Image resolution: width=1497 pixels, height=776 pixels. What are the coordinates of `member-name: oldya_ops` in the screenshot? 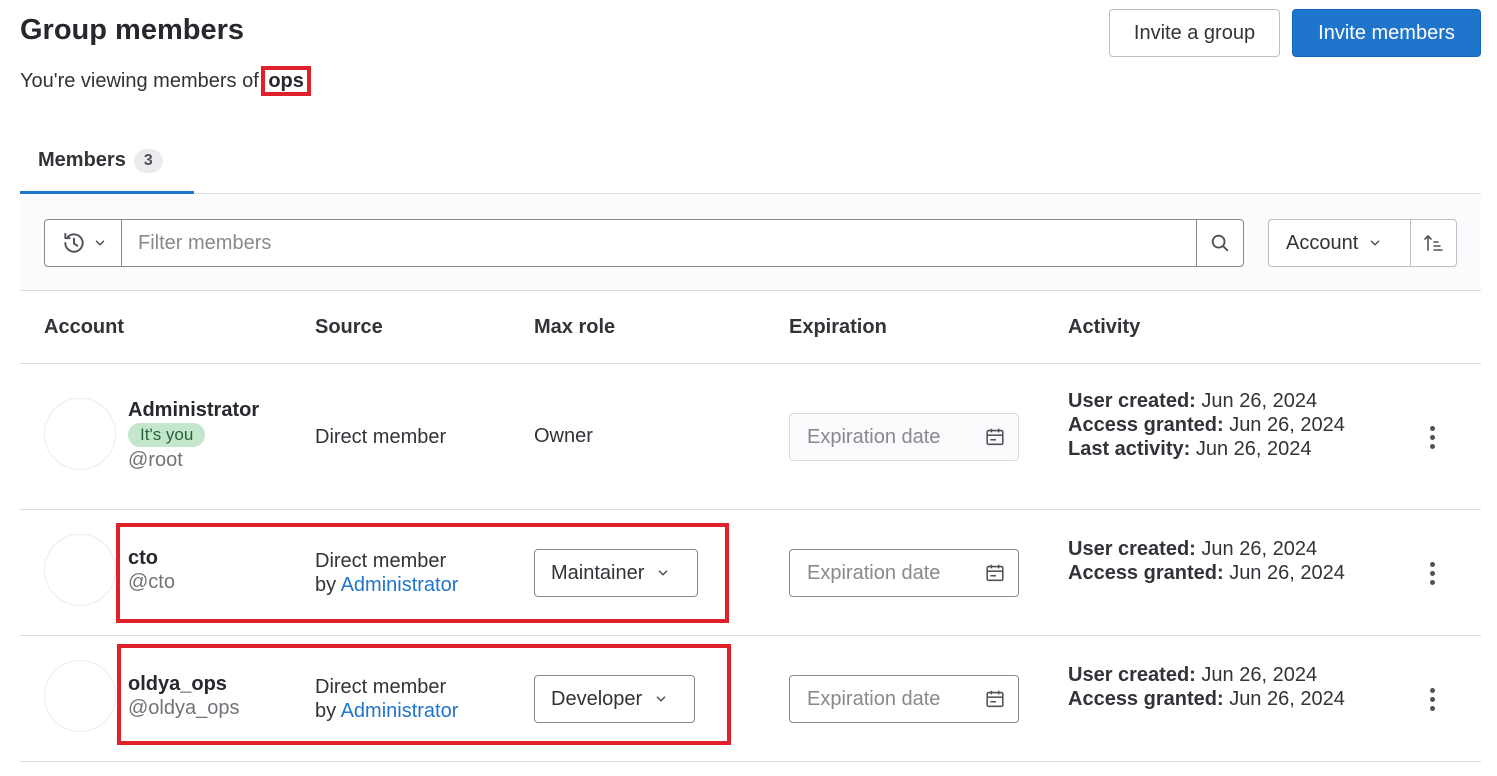 It's located at (183, 684).